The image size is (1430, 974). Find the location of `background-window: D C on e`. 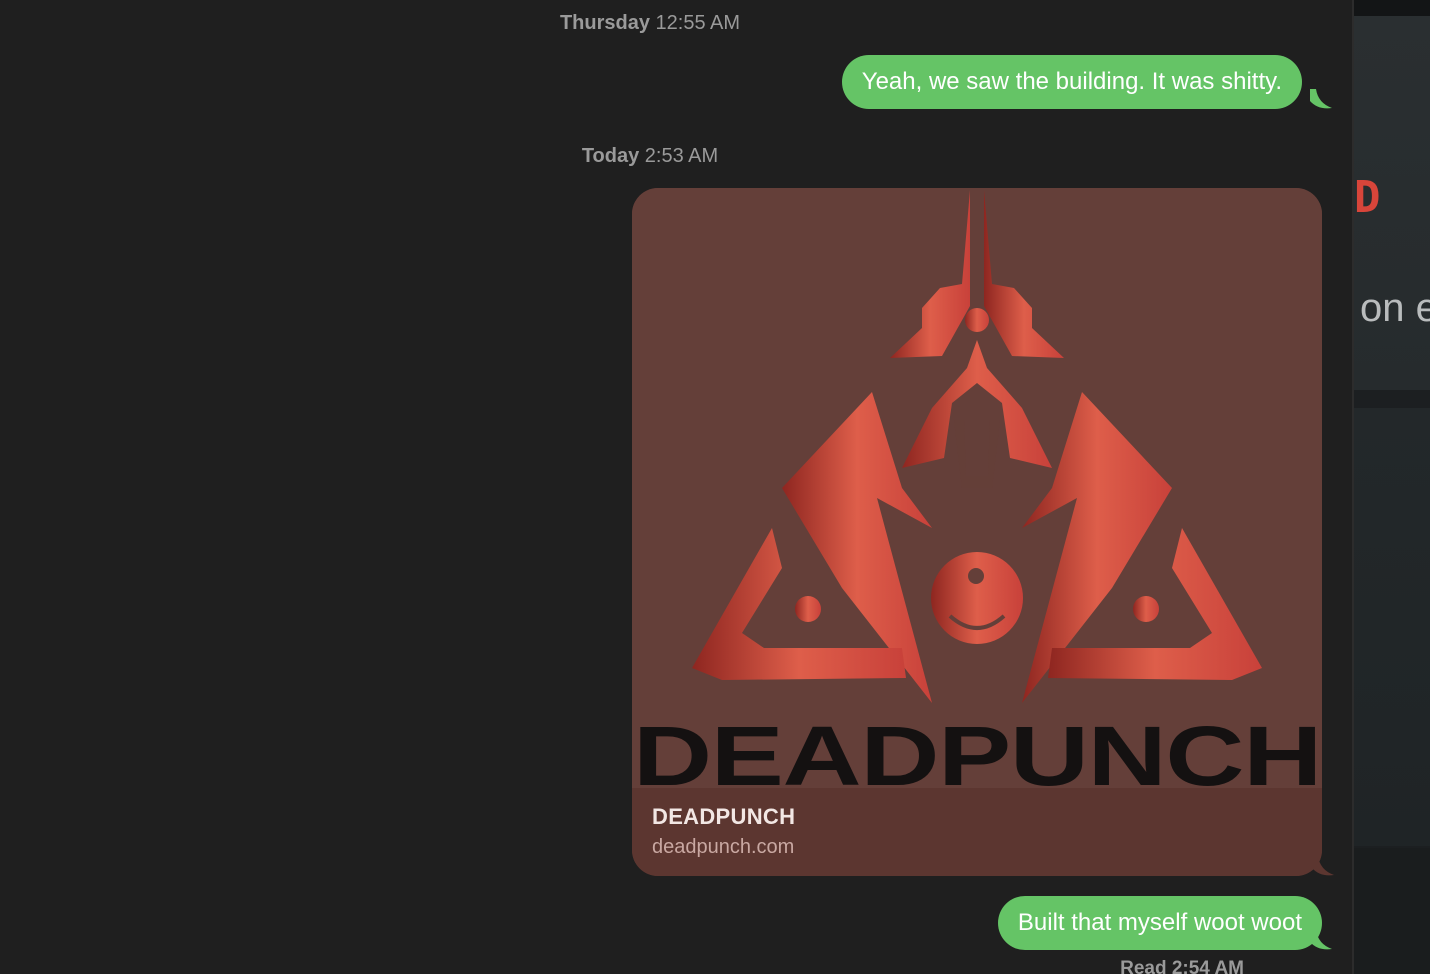

background-window: D C on e is located at coordinates (1392, 487).